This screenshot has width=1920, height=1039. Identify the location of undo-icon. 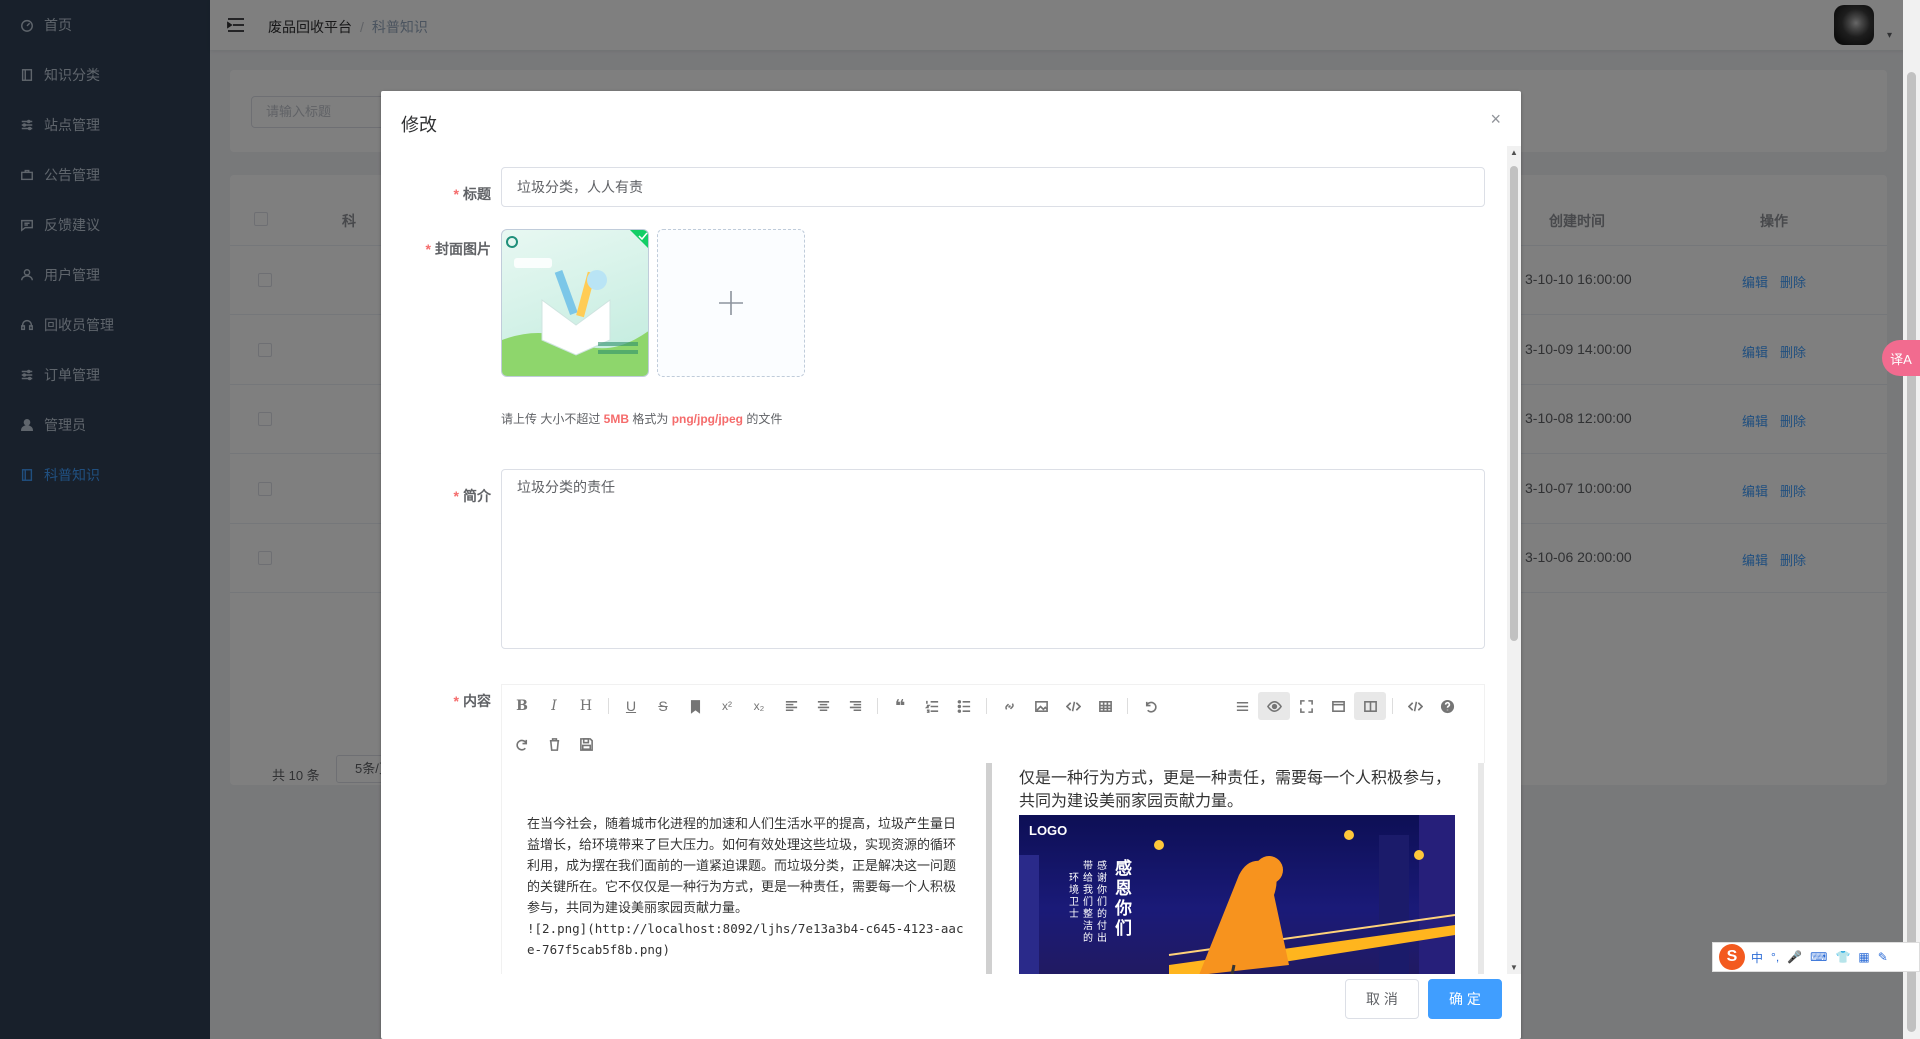
(1150, 706).